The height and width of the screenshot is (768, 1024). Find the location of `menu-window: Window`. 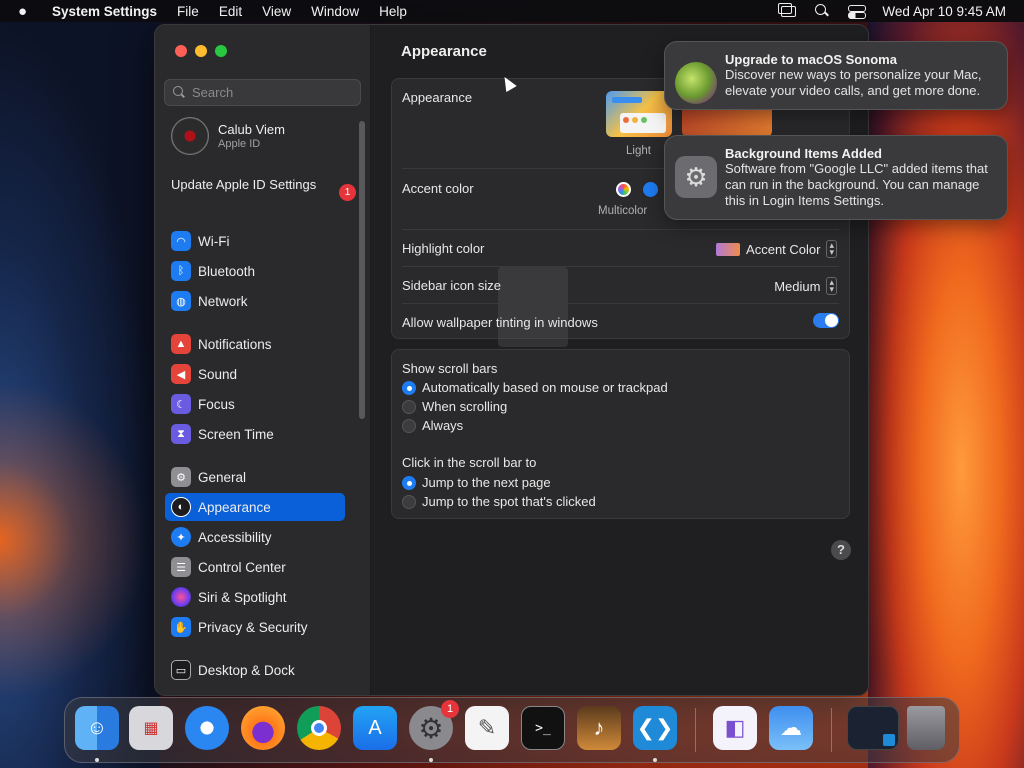

menu-window: Window is located at coordinates (335, 11).